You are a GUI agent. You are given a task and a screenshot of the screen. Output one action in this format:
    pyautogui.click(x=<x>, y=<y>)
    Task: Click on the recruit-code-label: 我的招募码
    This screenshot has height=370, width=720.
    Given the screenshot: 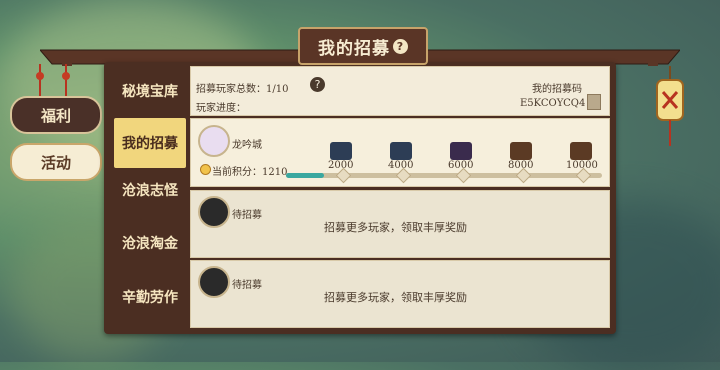 What is the action you would take?
    pyautogui.click(x=557, y=89)
    